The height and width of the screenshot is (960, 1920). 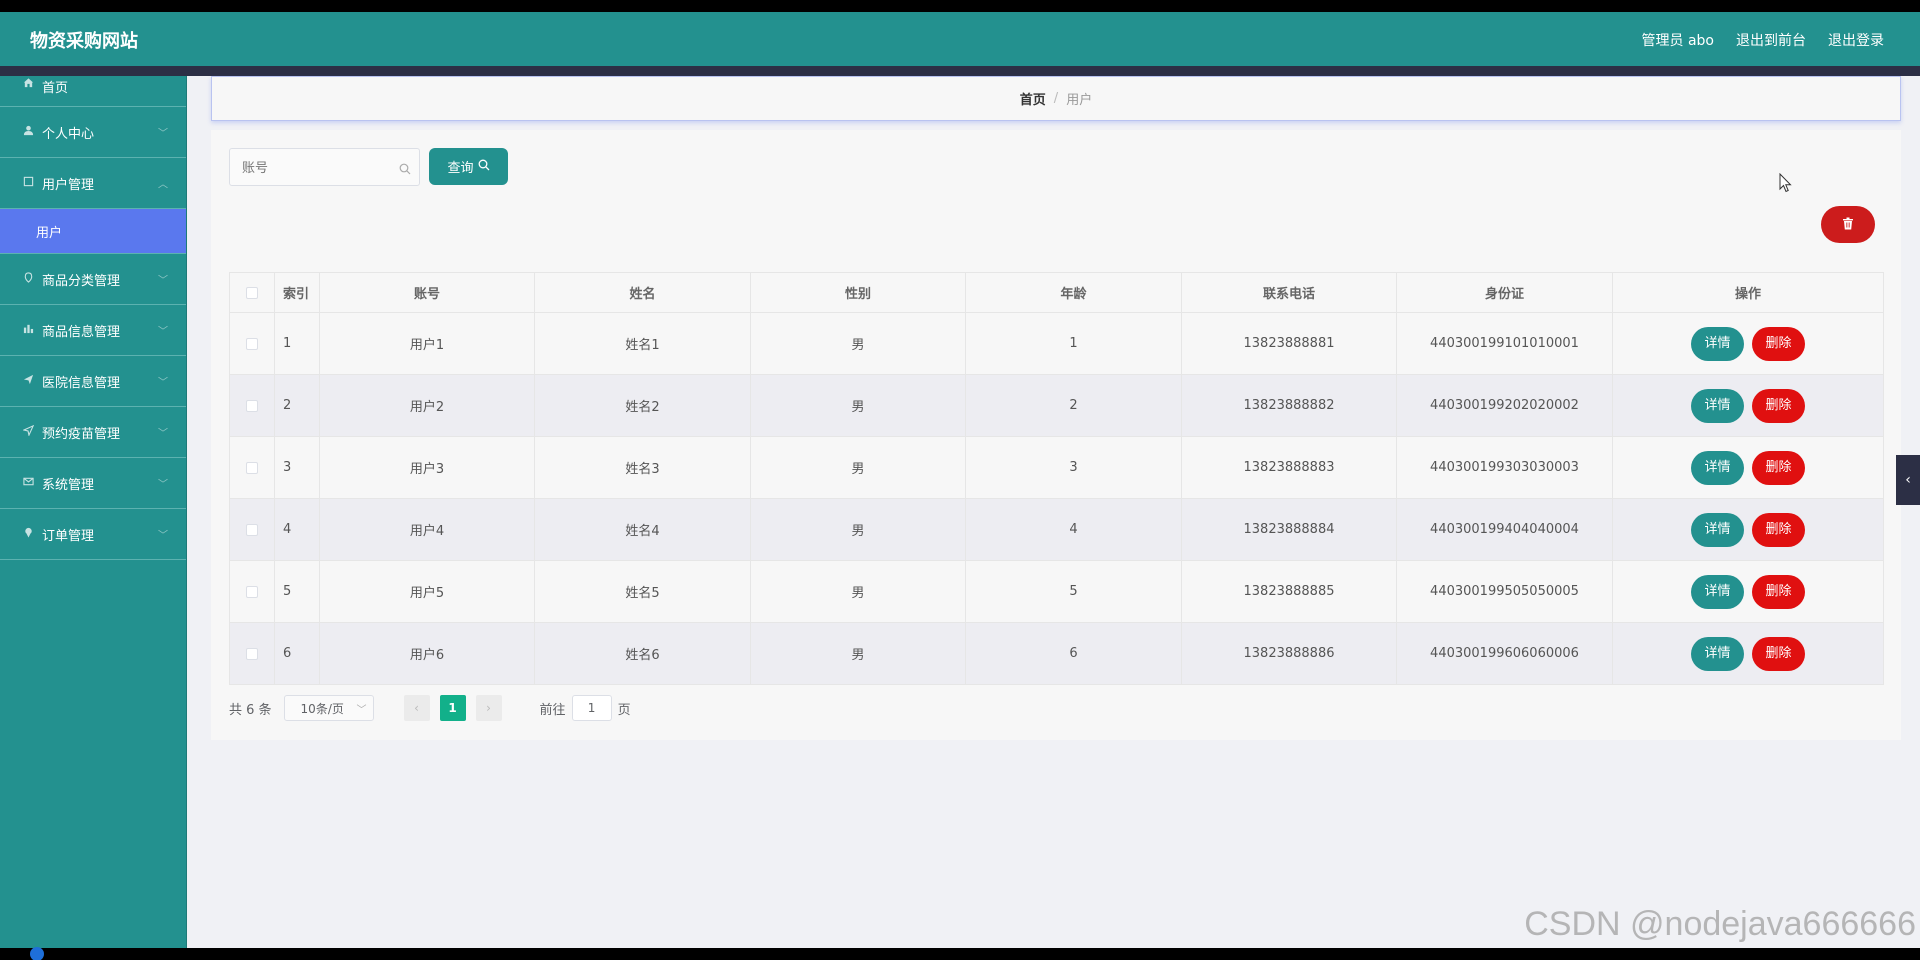 I want to click on sidebar-item-product-info: 商品信息管理 ﹀, so click(x=93, y=330).